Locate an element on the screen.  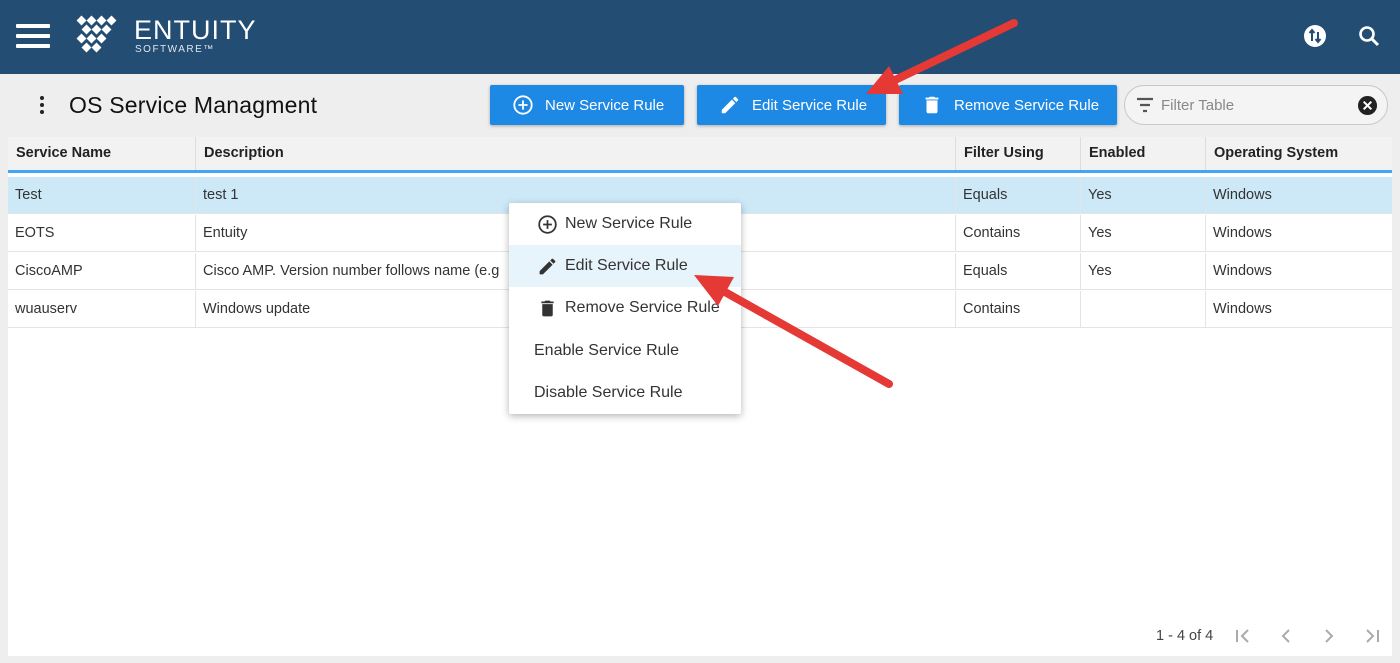
context-menu-item-enable: Enable Service Rule is located at coordinates (625, 351).